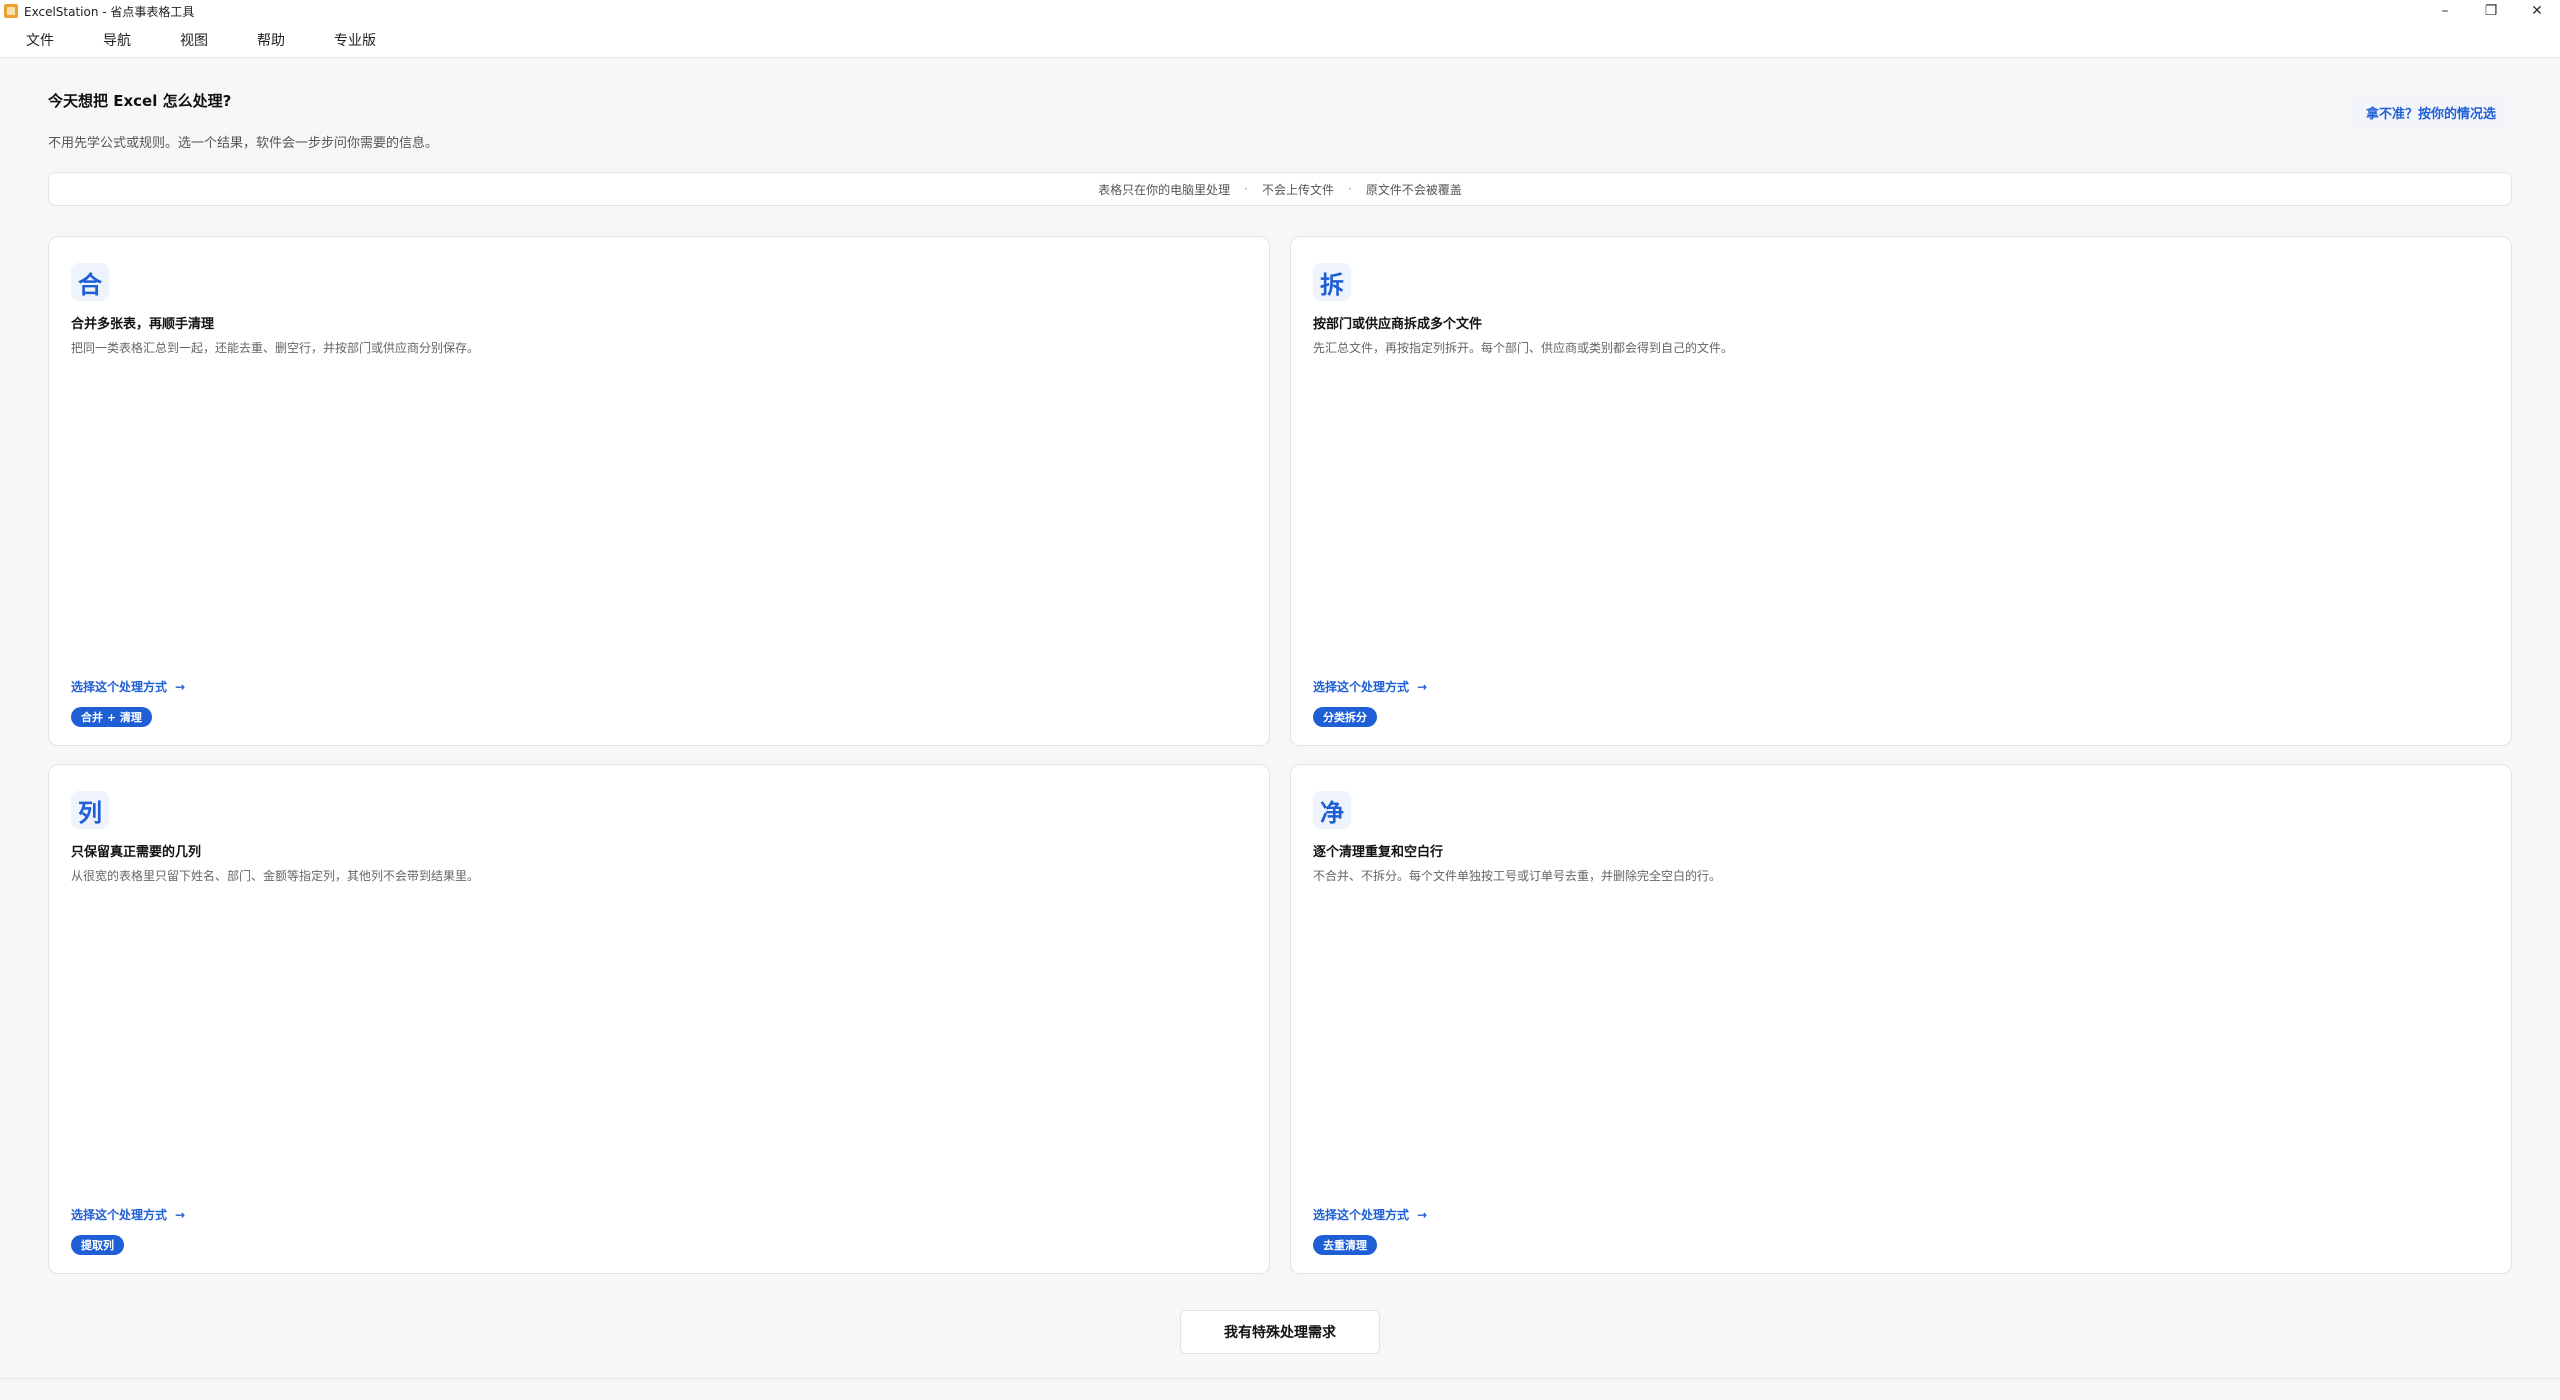 The height and width of the screenshot is (1400, 2560). Describe the element at coordinates (117, 40) in the screenshot. I see `menu-navigate: 导航` at that location.